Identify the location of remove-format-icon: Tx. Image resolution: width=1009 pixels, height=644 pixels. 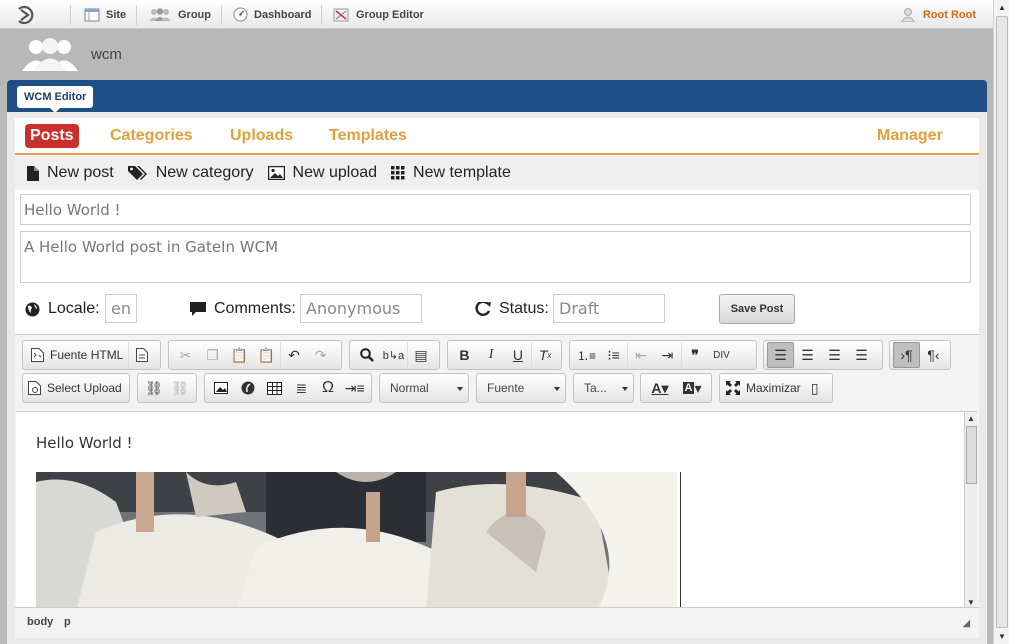
(544, 355).